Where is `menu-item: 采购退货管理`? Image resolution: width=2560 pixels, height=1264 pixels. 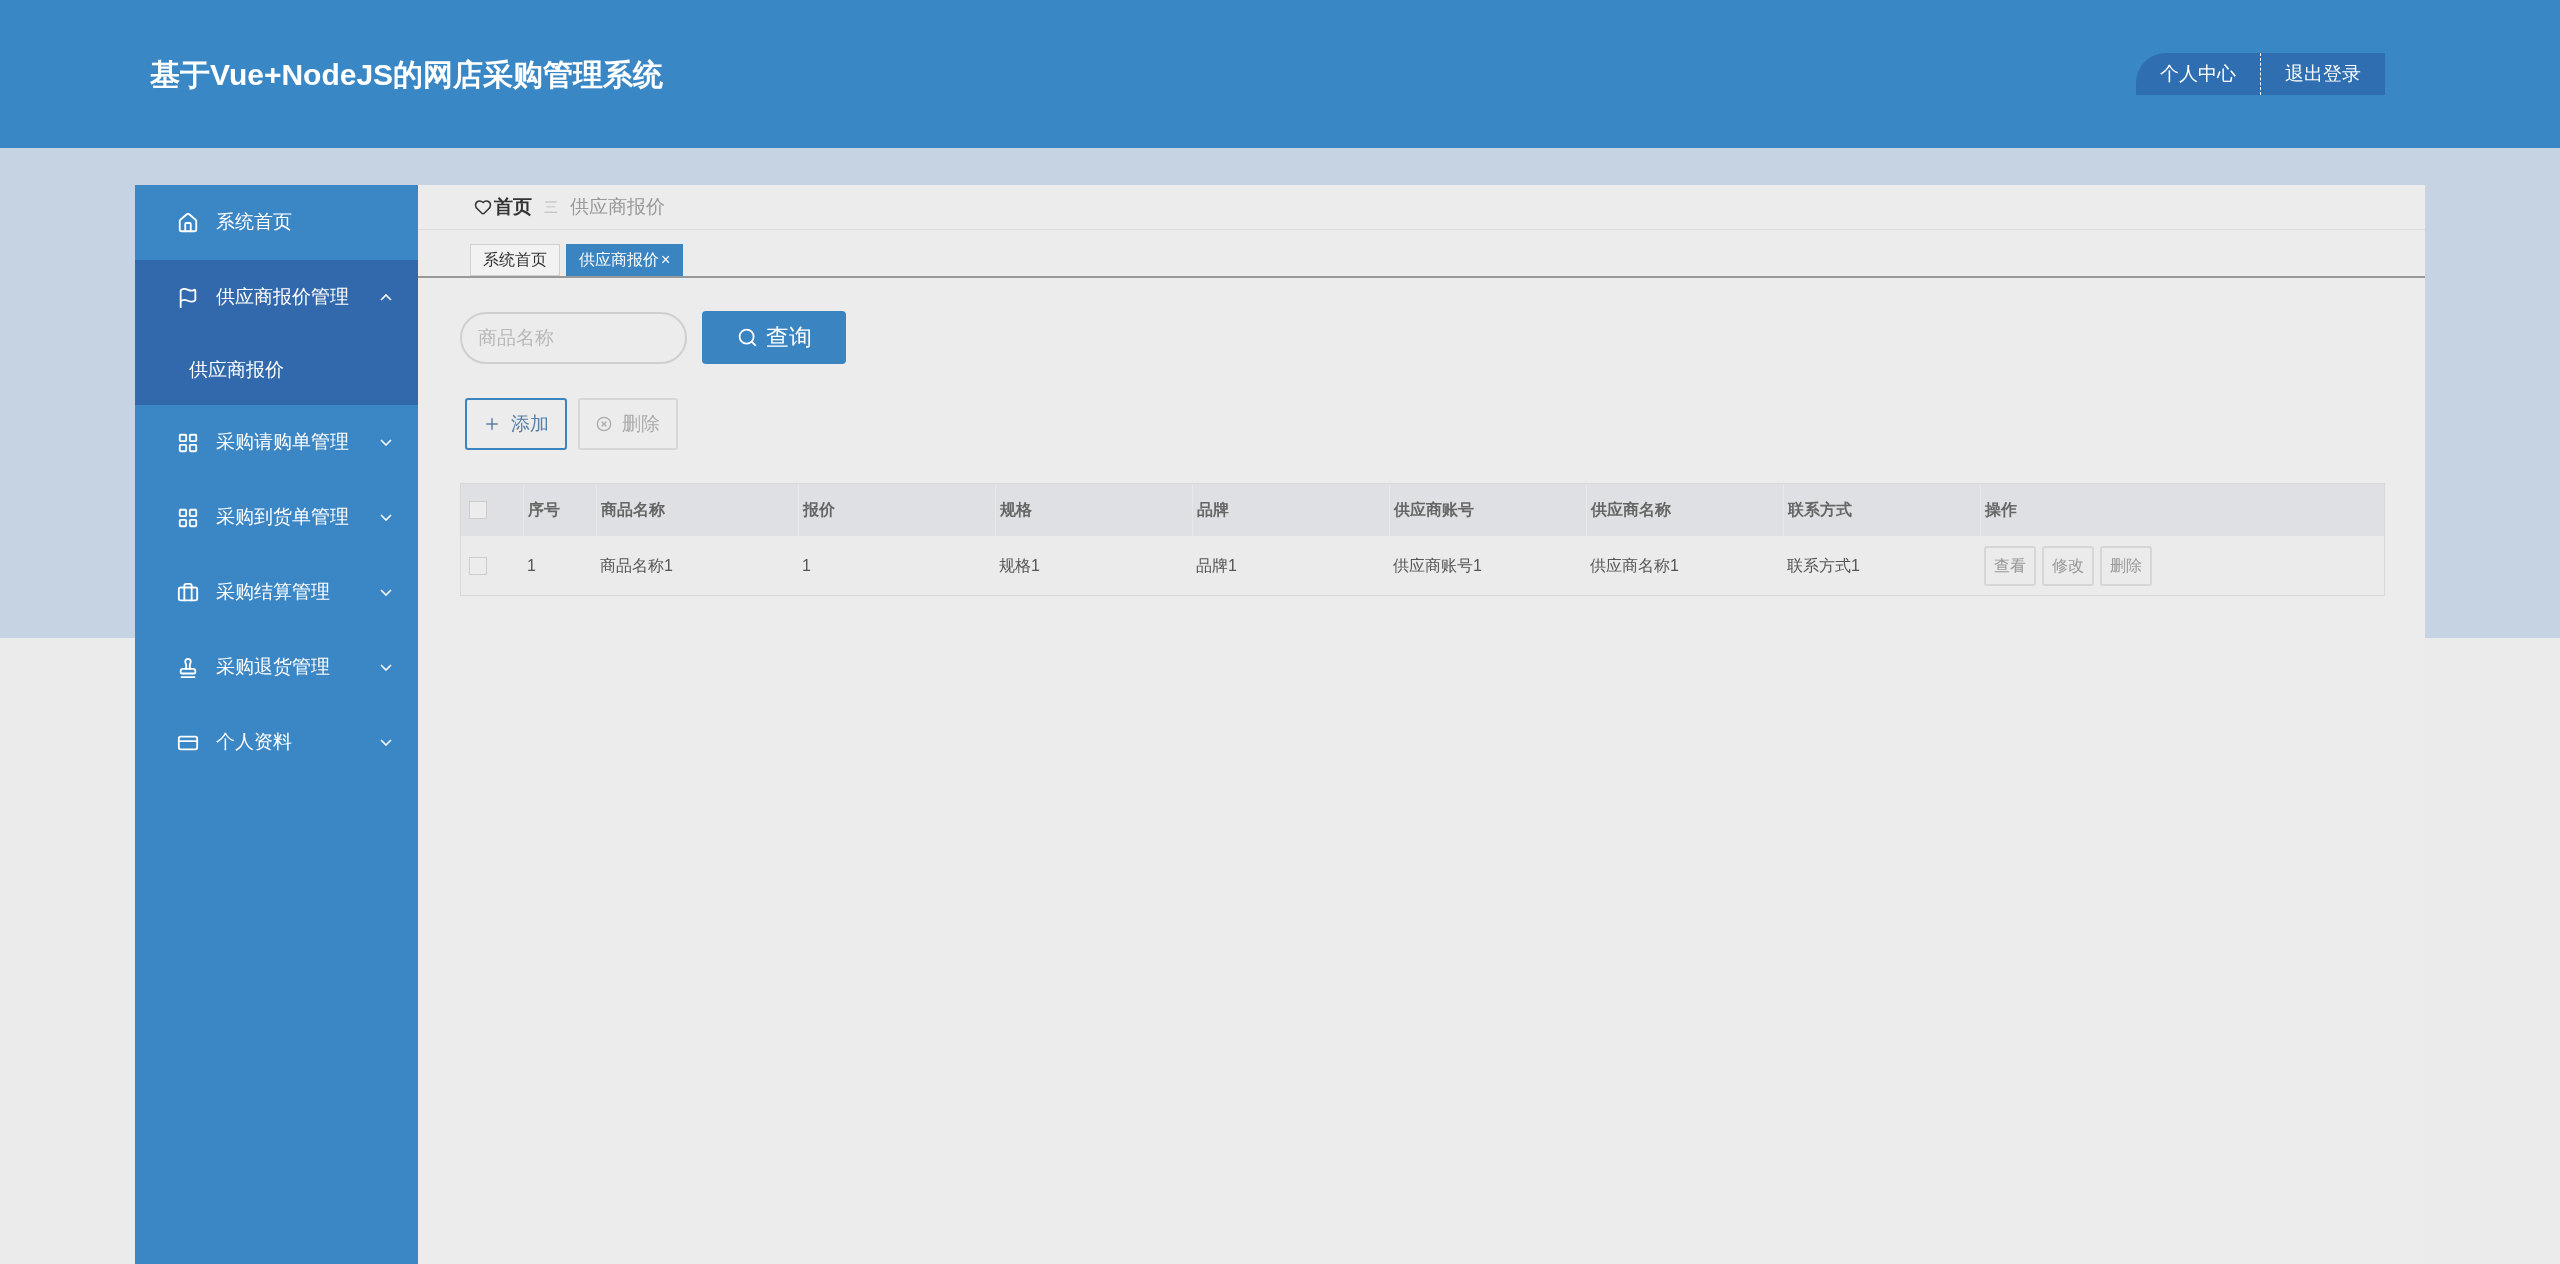 menu-item: 采购退货管理 is located at coordinates (276, 667).